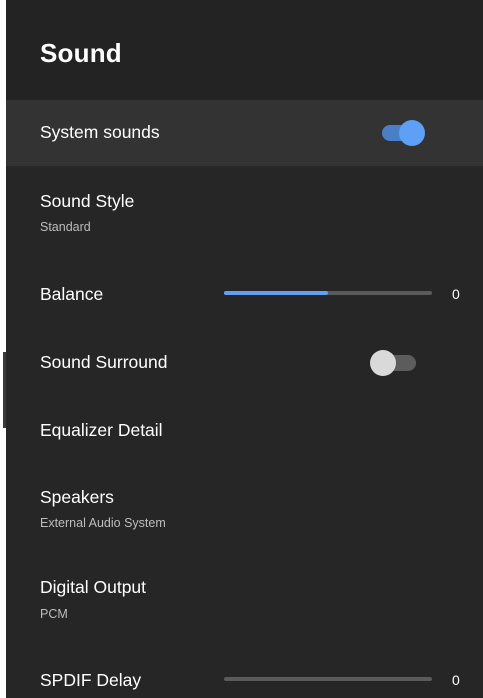  What do you see at coordinates (244, 599) in the screenshot?
I see `setting-digital-output: Digital Output PCM` at bounding box center [244, 599].